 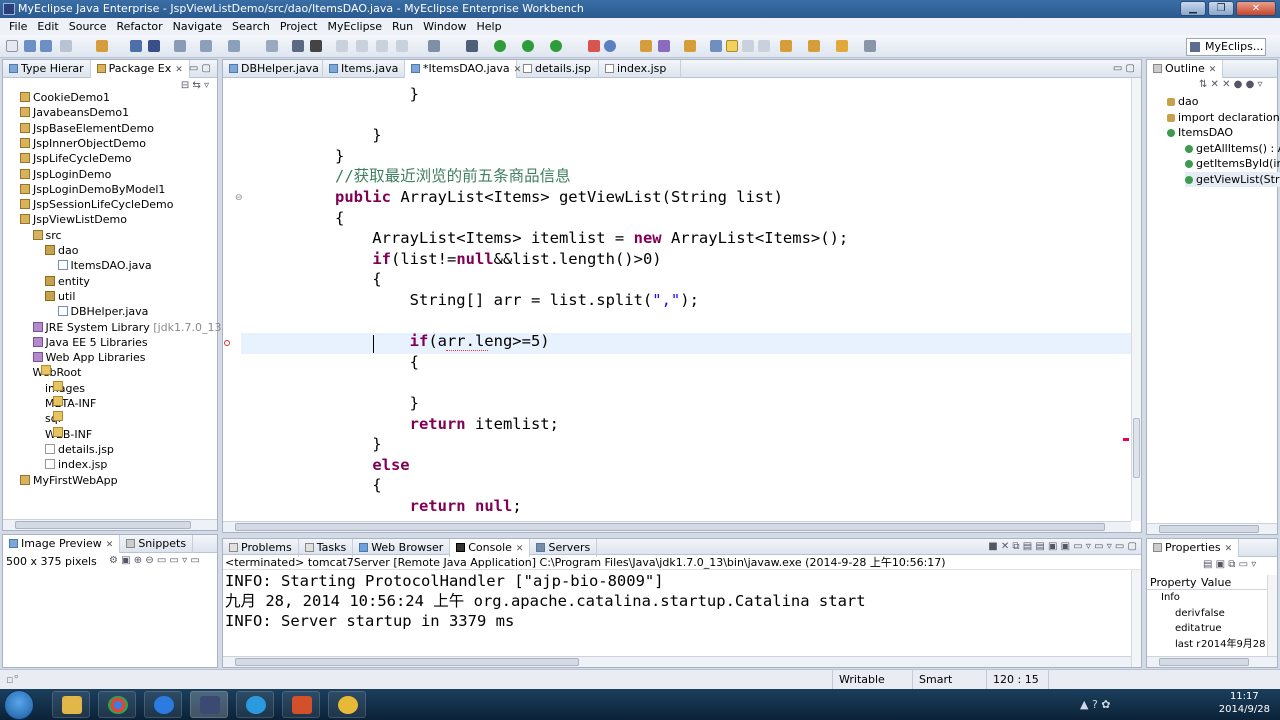 What do you see at coordinates (500, 46) in the screenshot?
I see `run-icon` at bounding box center [500, 46].